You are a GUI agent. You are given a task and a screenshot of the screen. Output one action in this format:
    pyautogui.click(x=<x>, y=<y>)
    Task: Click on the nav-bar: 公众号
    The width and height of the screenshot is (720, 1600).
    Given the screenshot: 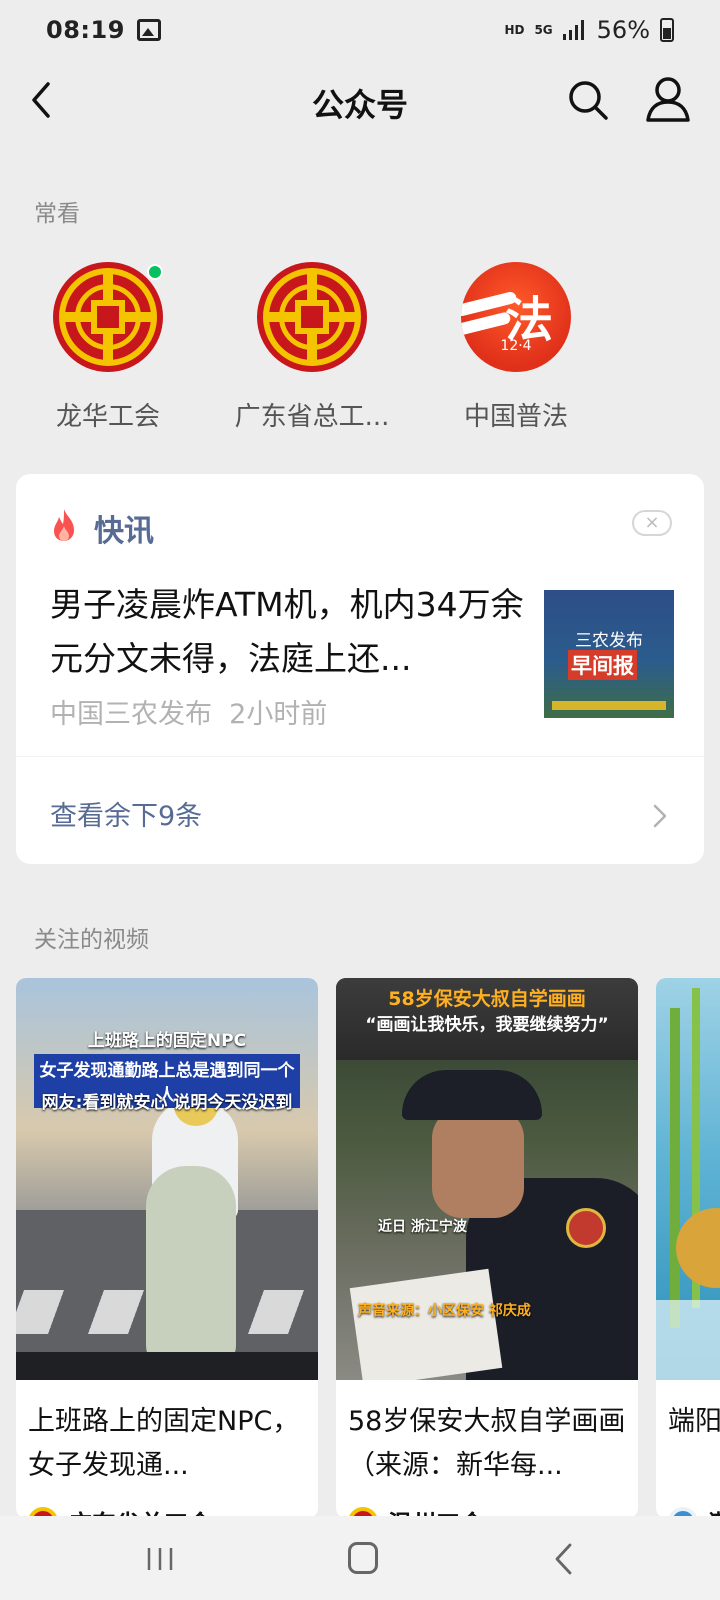 What is the action you would take?
    pyautogui.click(x=360, y=100)
    